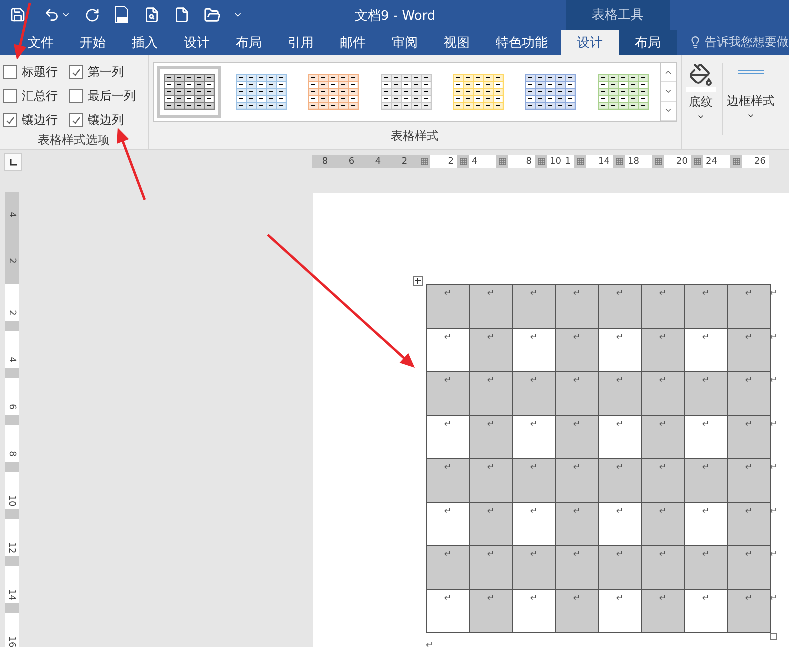 Image resolution: width=789 pixels, height=647 pixels. Describe the element at coordinates (13, 162) in the screenshot. I see `tab-selector-icon` at that location.